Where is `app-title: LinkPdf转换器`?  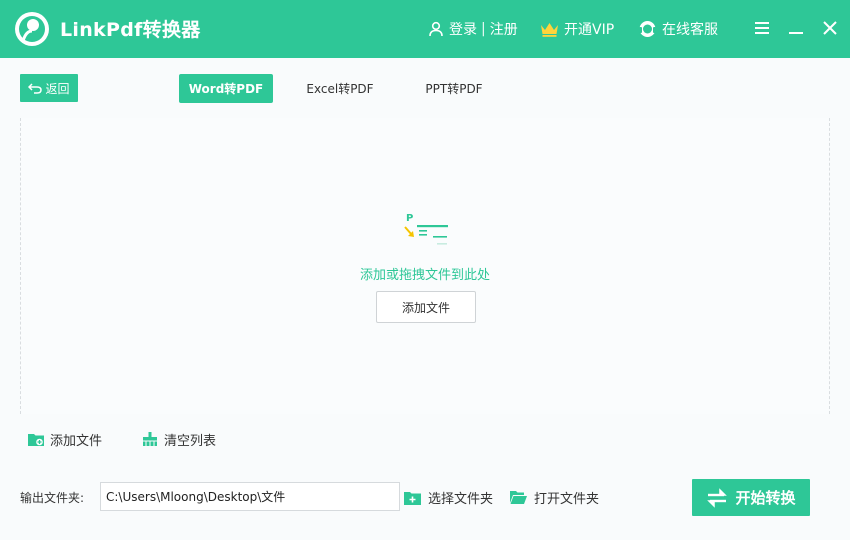
app-title: LinkPdf转换器 is located at coordinates (130, 30).